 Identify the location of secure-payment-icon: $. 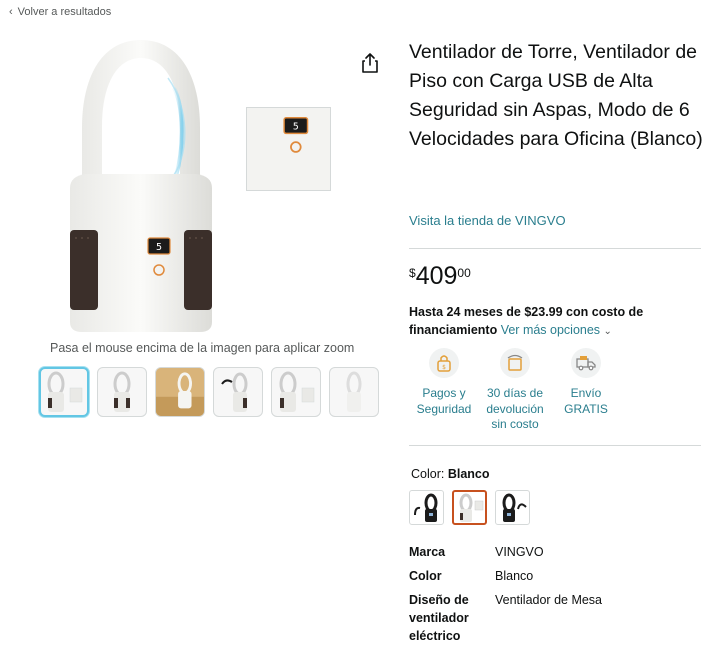
(444, 363).